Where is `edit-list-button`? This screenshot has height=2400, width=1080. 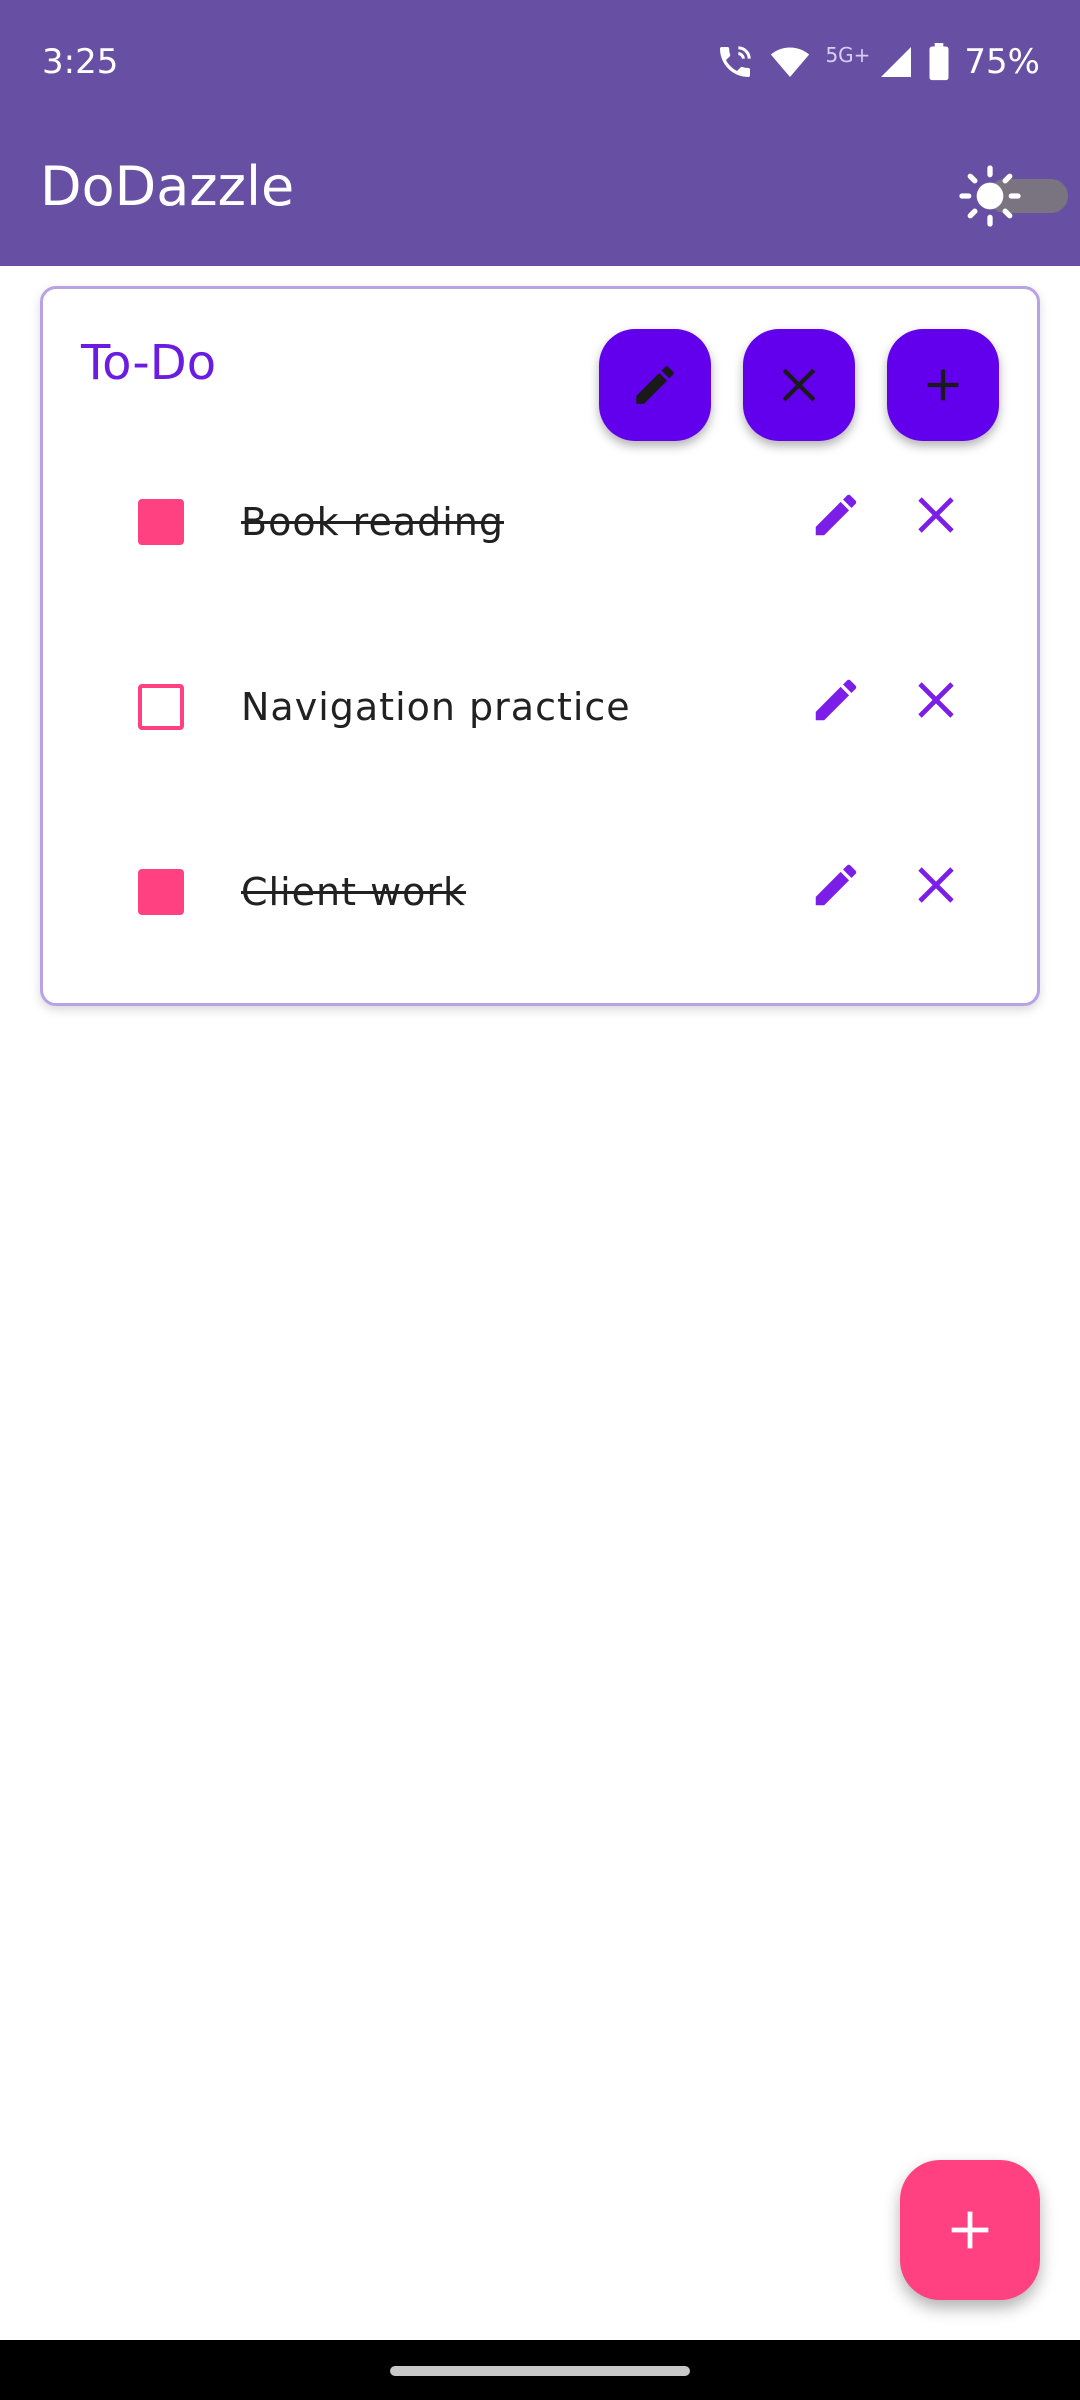
edit-list-button is located at coordinates (655, 385).